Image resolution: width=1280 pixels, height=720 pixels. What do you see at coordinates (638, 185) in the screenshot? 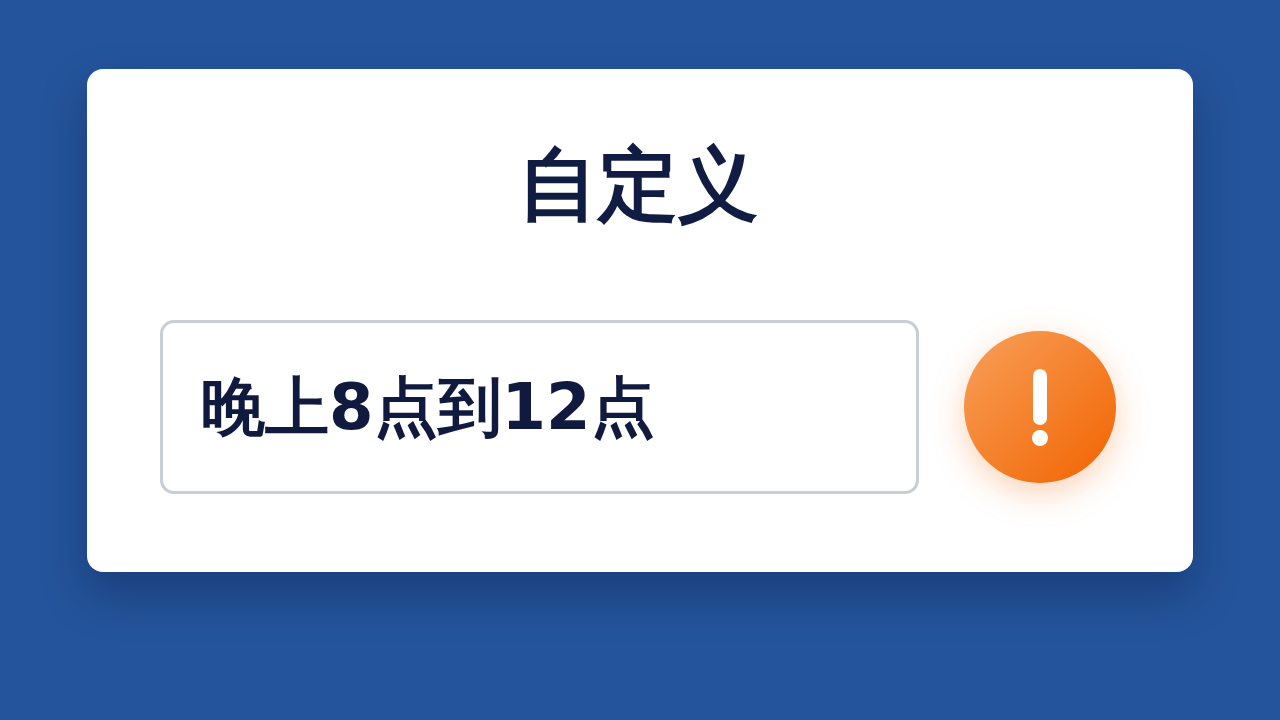
I see `dialog-title: 自定义` at bounding box center [638, 185].